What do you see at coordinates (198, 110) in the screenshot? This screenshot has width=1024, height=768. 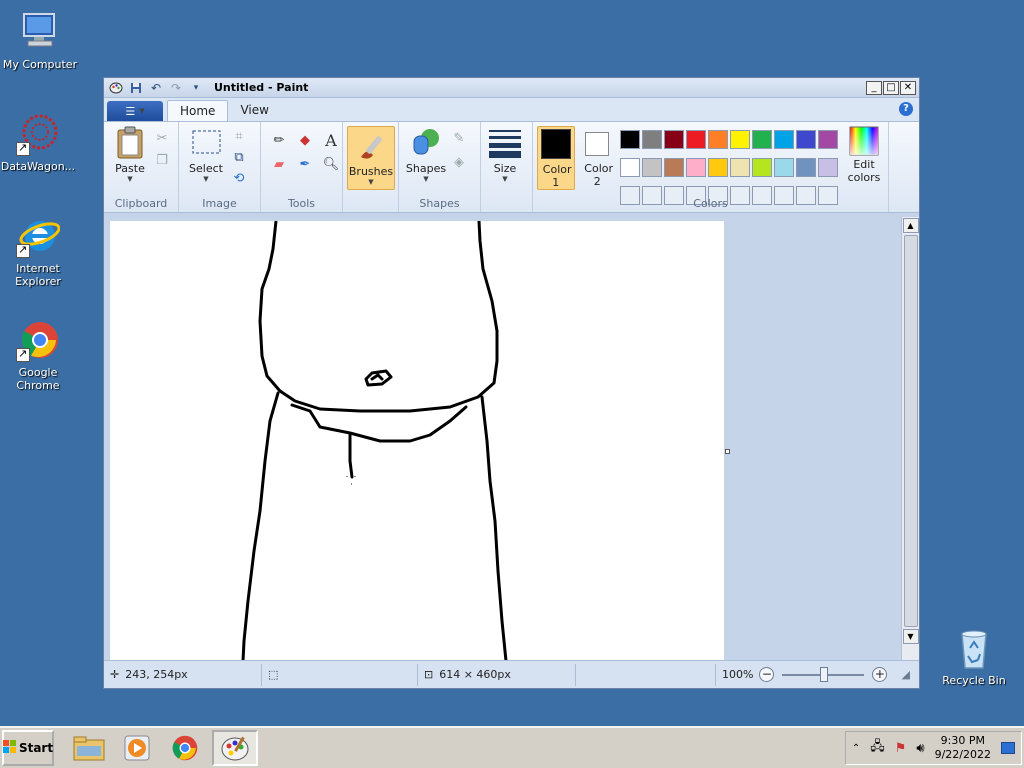 I see `tab-home: Home` at bounding box center [198, 110].